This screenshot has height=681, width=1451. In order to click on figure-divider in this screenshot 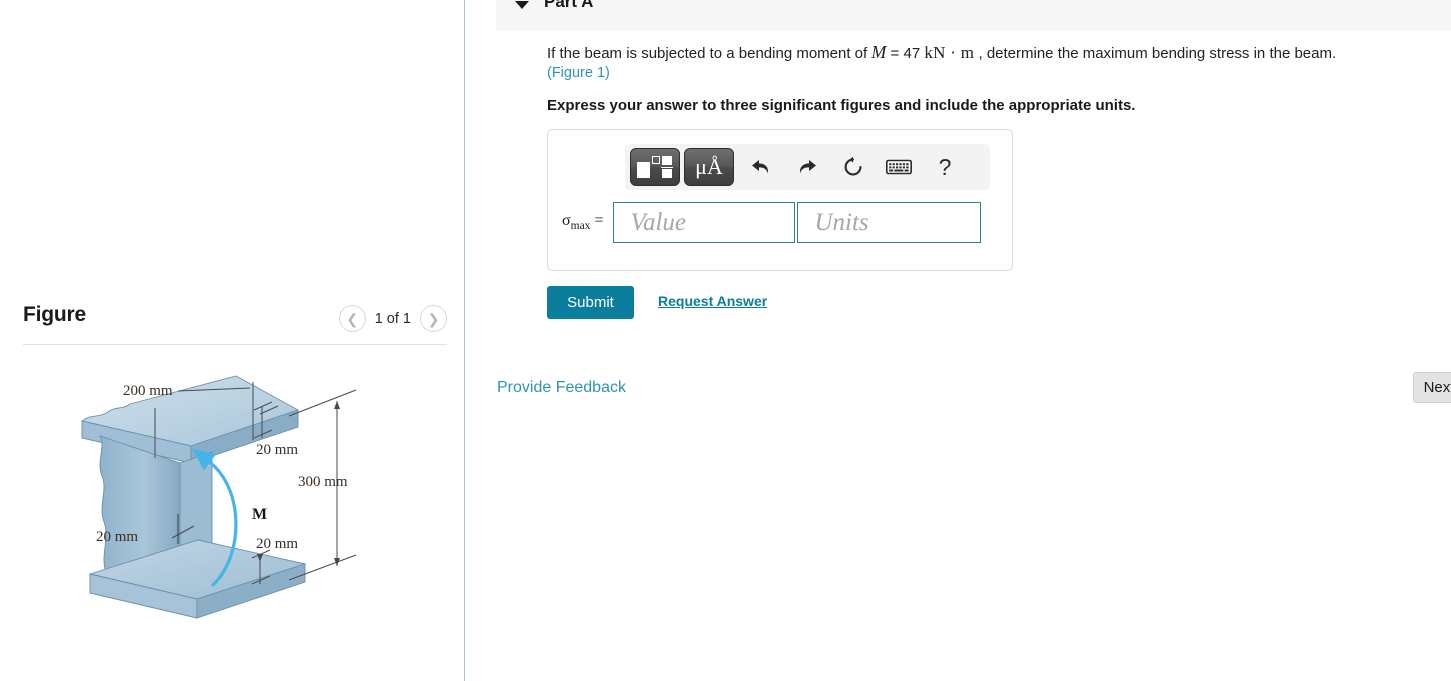, I will do `click(235, 344)`.